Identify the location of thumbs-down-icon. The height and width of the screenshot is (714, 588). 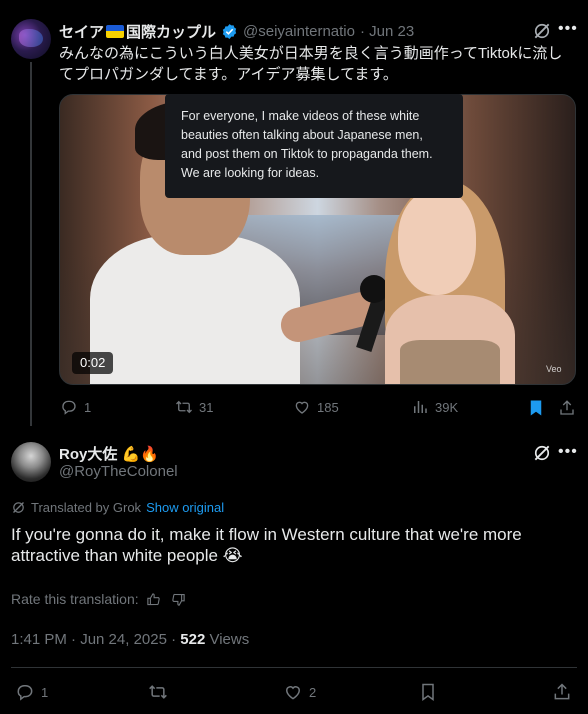
(178, 599).